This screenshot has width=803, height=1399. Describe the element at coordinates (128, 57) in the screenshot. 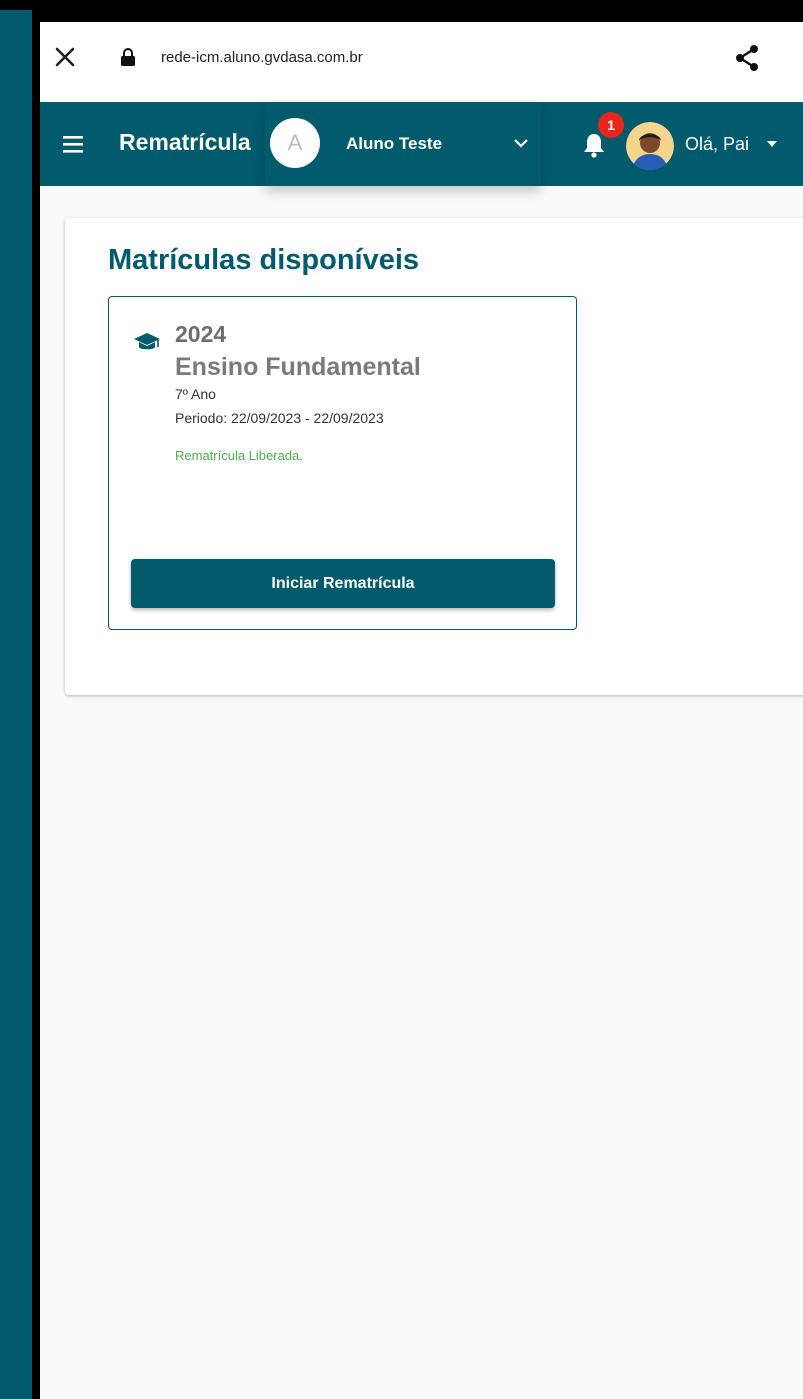

I see `lock-icon` at that location.